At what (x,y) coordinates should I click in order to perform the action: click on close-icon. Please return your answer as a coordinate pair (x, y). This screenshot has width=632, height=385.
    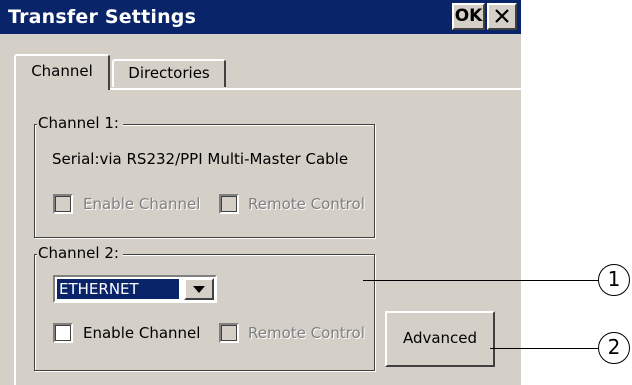
    Looking at the image, I should click on (502, 16).